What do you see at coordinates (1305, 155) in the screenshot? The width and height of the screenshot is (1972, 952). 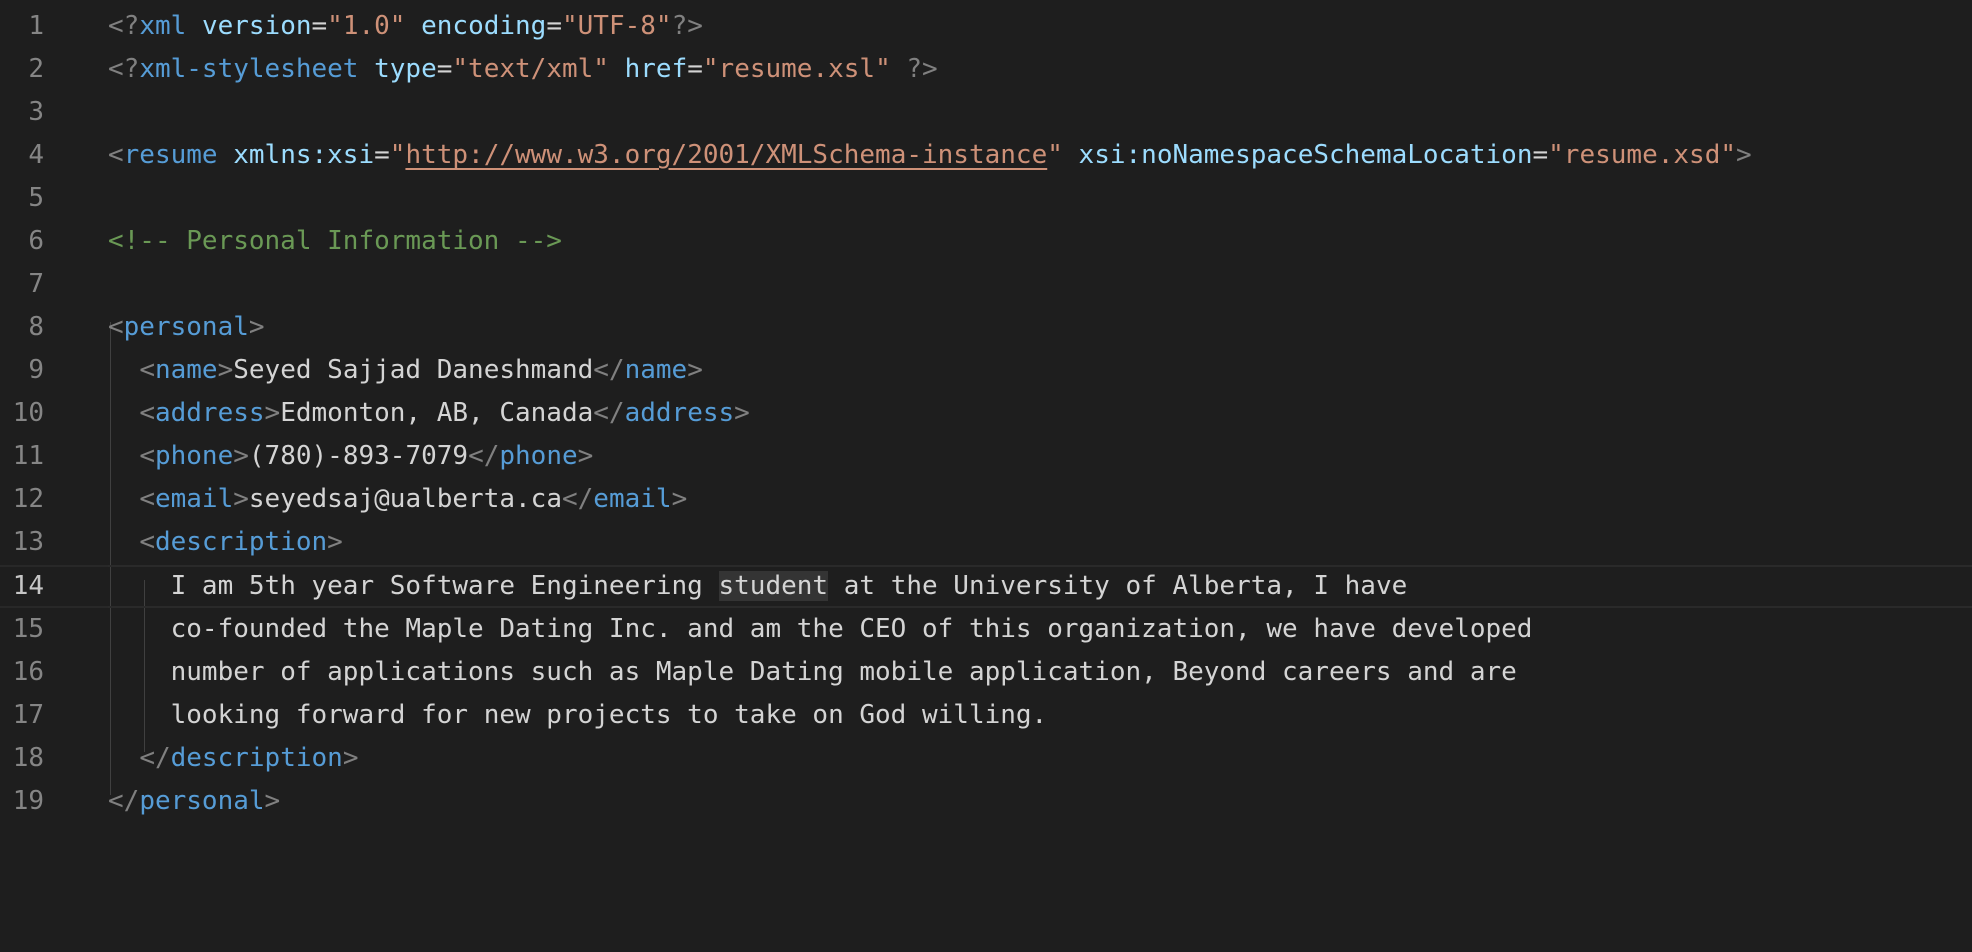 I see `attr-name: xsi:noNamespaceSchemaLocation` at bounding box center [1305, 155].